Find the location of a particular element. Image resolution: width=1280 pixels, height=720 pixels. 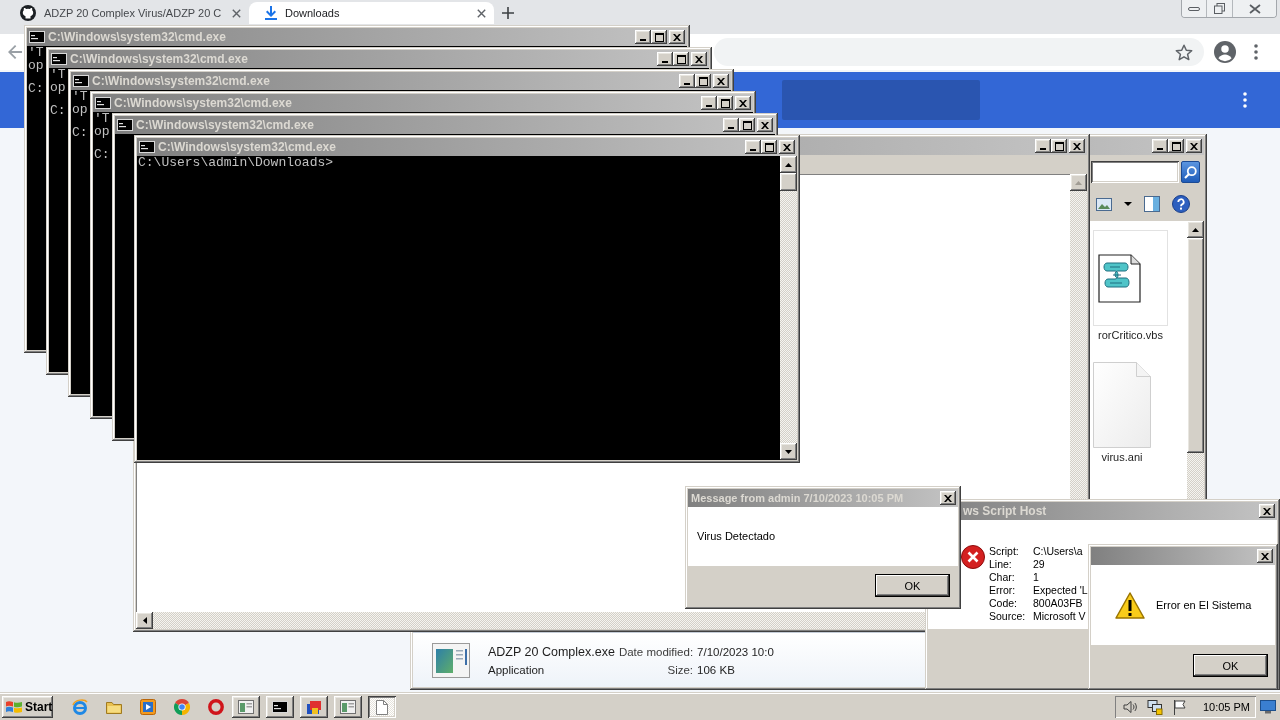

network-icon is located at coordinates (1154, 707).